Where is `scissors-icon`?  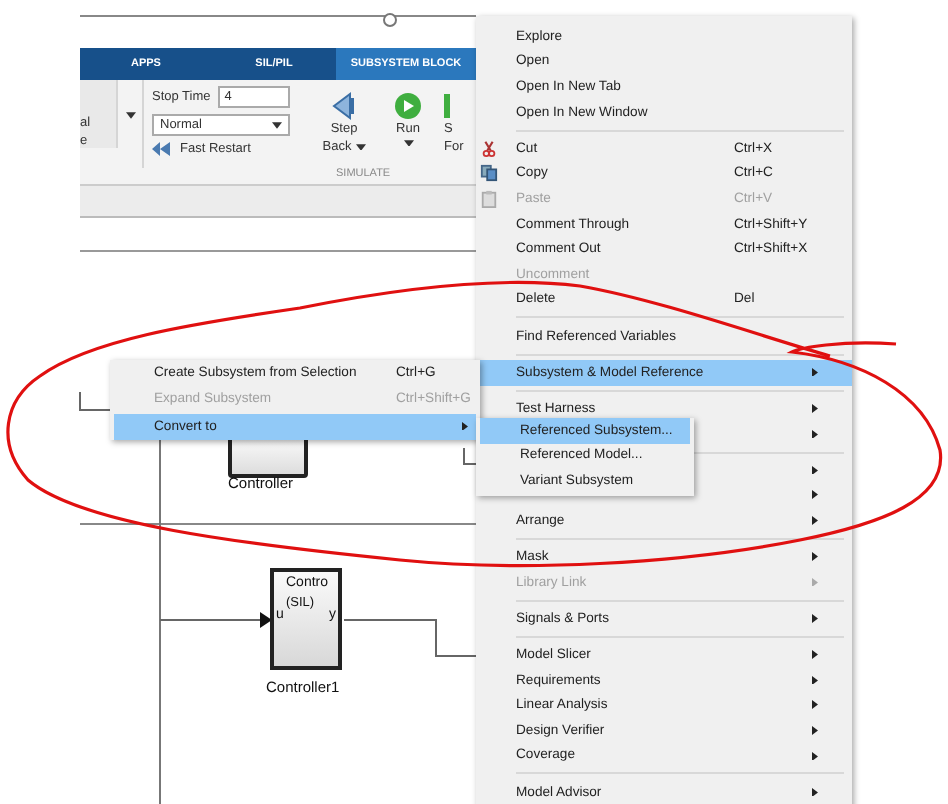 scissors-icon is located at coordinates (489, 148).